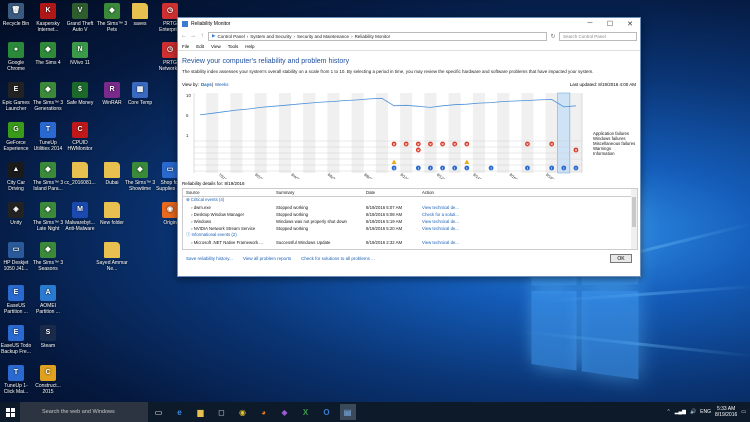 The height and width of the screenshot is (422, 750). What do you see at coordinates (222, 84) in the screenshot?
I see `view-by-weeks-link: Weeks` at bounding box center [222, 84].